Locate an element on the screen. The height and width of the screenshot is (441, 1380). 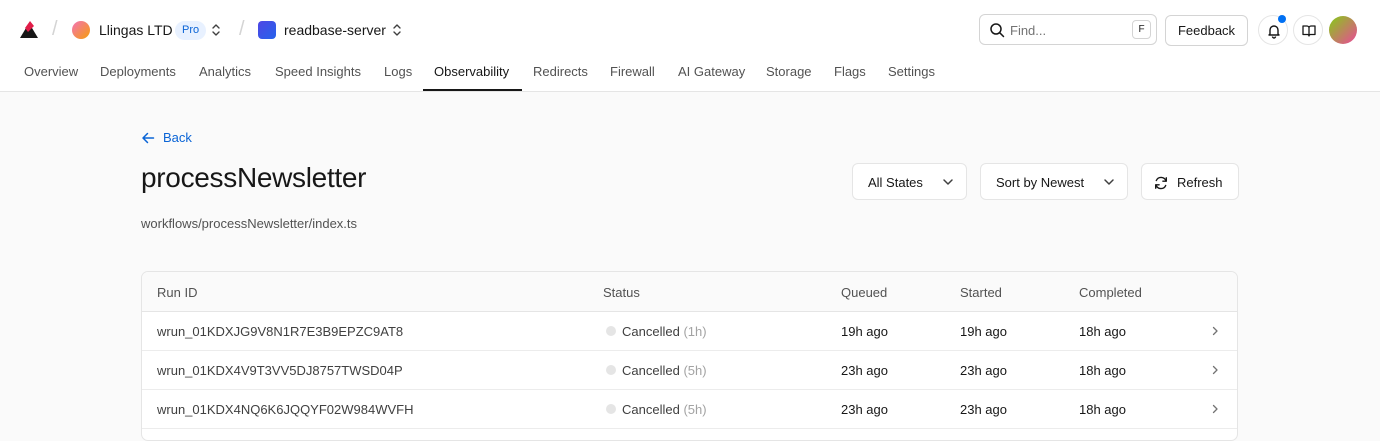
refresh-label: Refresh is located at coordinates (1200, 182).